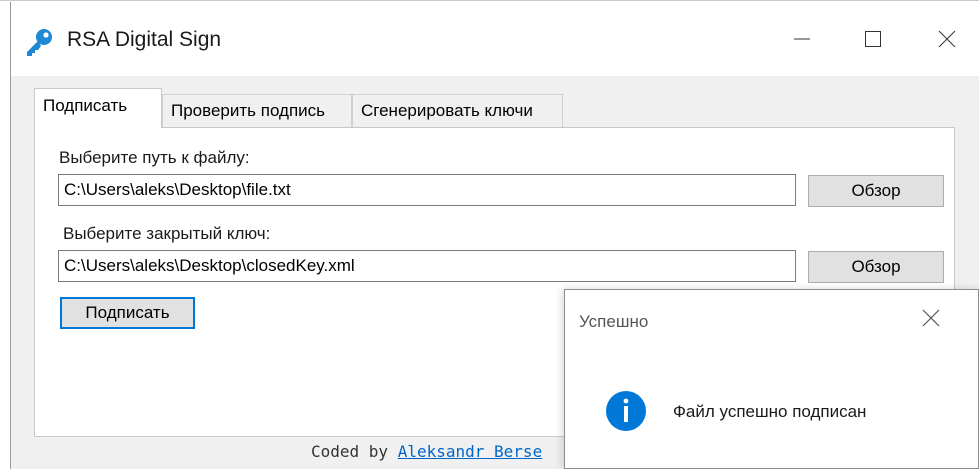 Image resolution: width=979 pixels, height=469 pixels. What do you see at coordinates (427, 190) in the screenshot?
I see `file-path-input: C:\Users\aleks\Desktop\file.txt` at bounding box center [427, 190].